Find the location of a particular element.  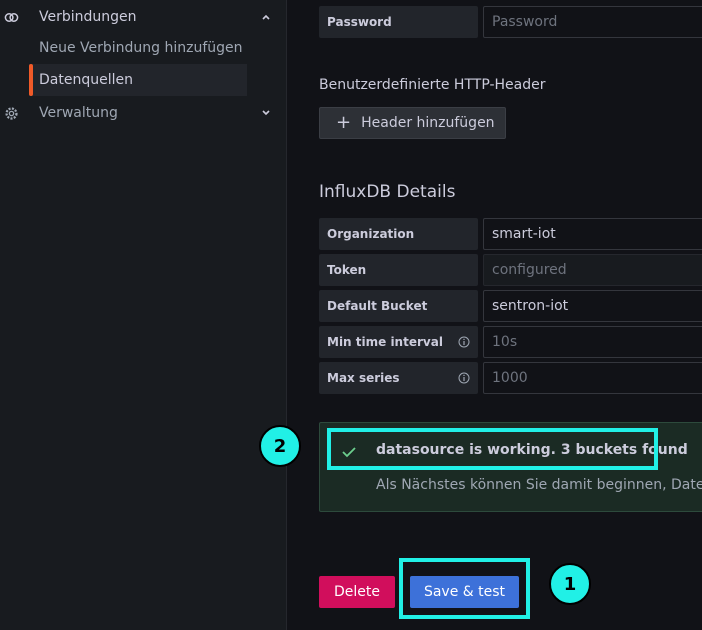

default-bucket-input: sentron-iot is located at coordinates (592, 306).